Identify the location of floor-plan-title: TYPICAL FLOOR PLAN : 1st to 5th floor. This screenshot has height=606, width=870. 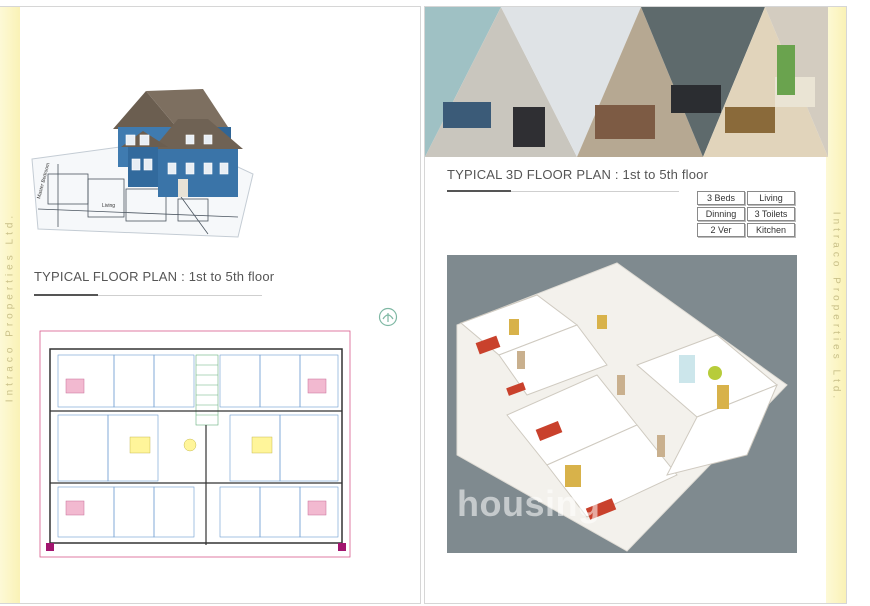
(154, 276).